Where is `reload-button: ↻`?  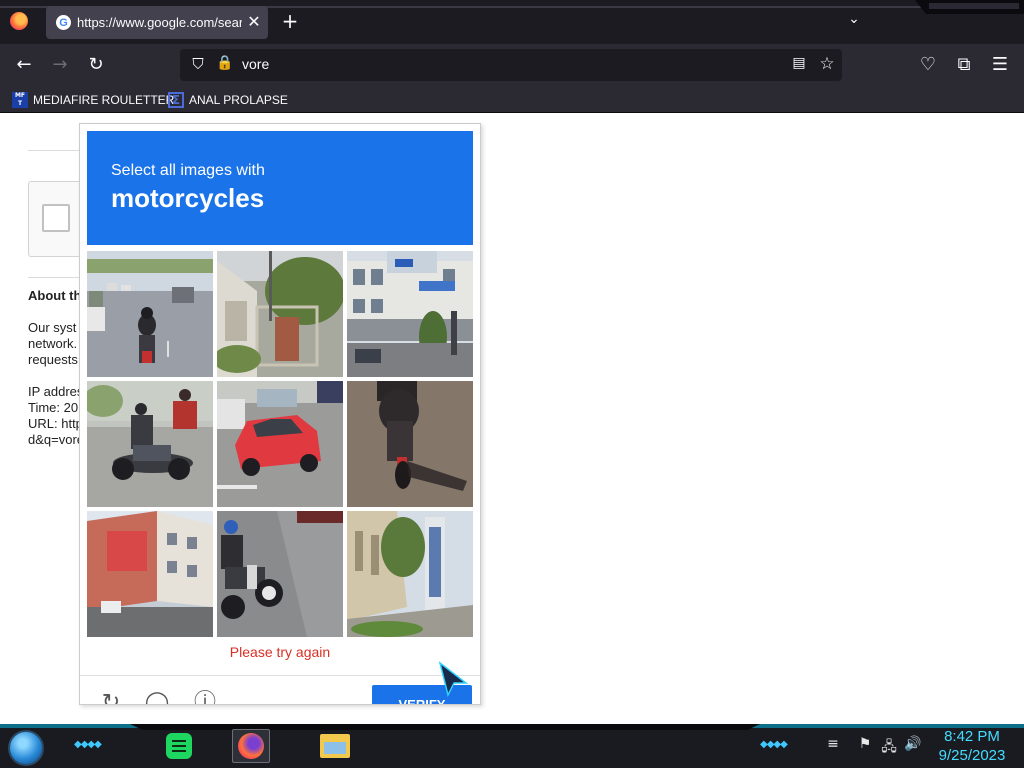
reload-button: ↻ is located at coordinates (96, 65).